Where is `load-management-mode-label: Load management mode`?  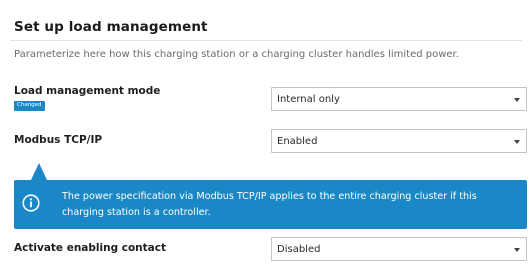
load-management-mode-label: Load management mode is located at coordinates (87, 91).